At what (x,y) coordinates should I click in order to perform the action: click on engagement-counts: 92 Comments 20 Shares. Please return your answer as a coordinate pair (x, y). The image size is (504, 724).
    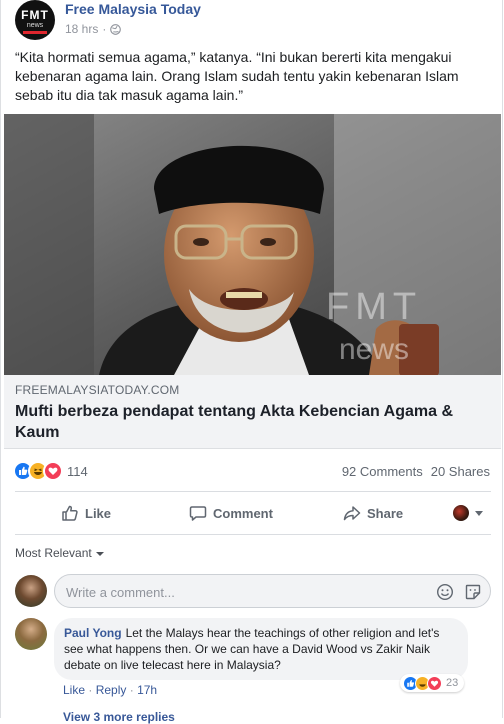
    Looking at the image, I should click on (416, 471).